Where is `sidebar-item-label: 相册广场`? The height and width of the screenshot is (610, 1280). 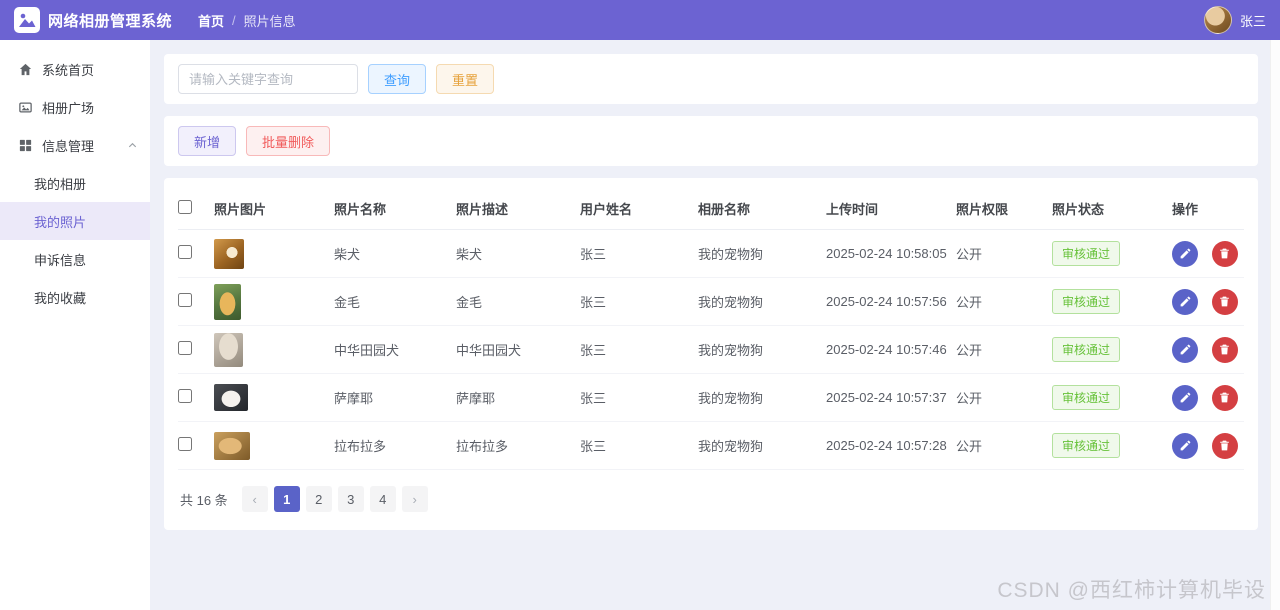
sidebar-item-label: 相册广场 is located at coordinates (68, 108).